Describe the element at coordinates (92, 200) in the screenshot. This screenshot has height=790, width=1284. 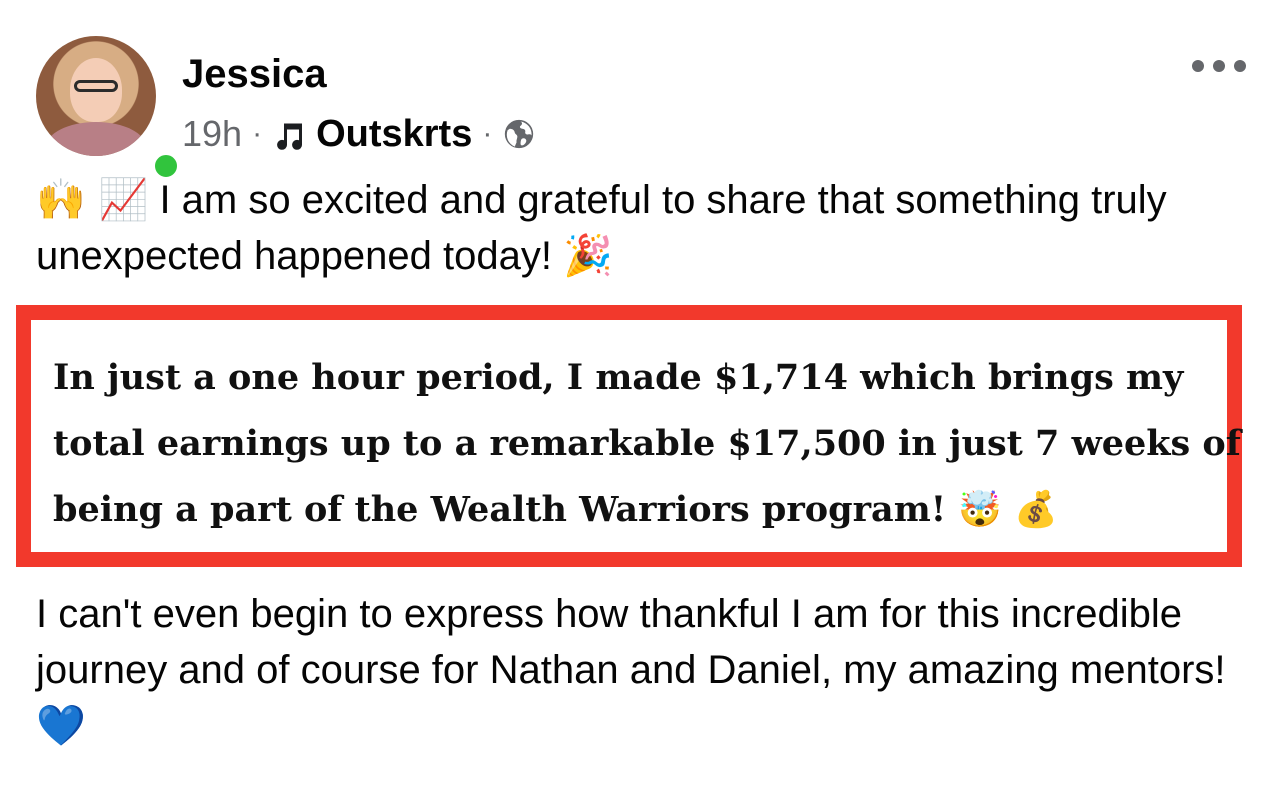
I see `intro-emoji: 🙌 📈` at that location.